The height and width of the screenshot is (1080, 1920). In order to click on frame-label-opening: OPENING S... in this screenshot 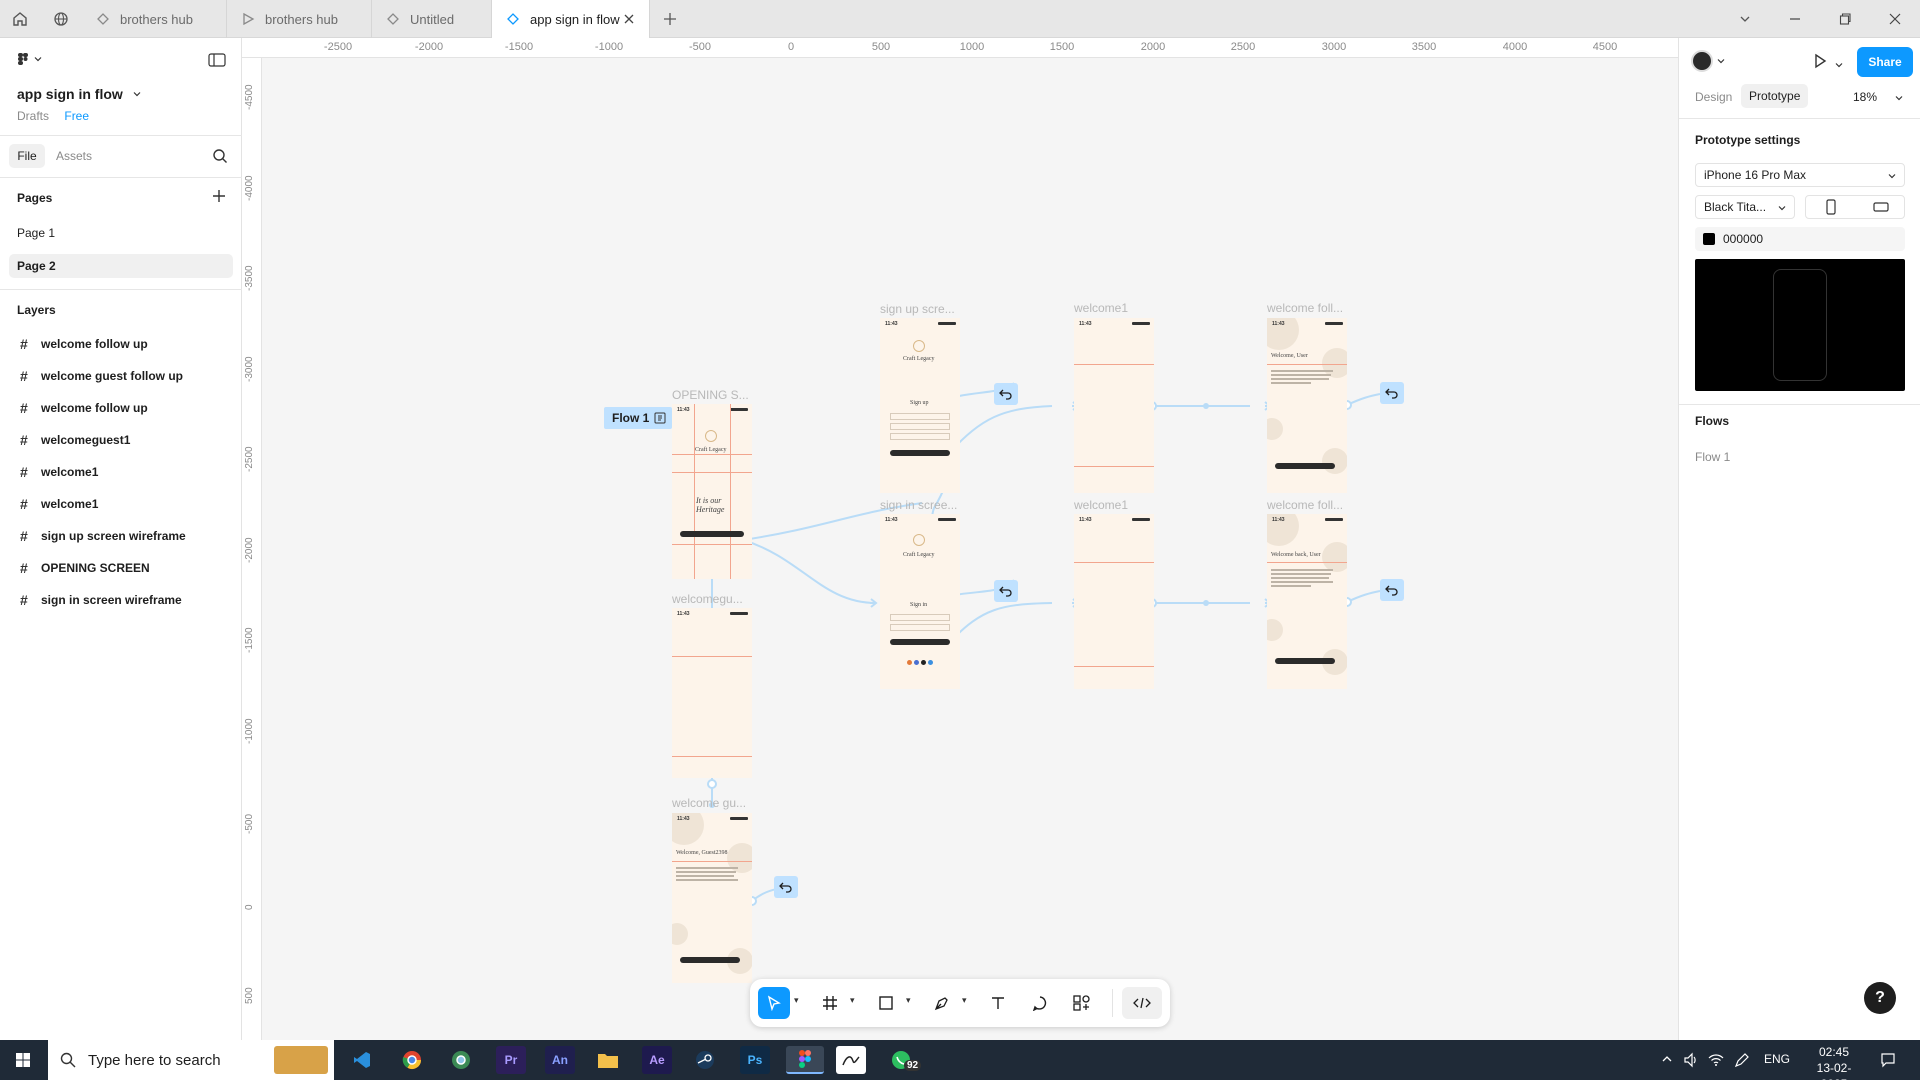, I will do `click(710, 395)`.